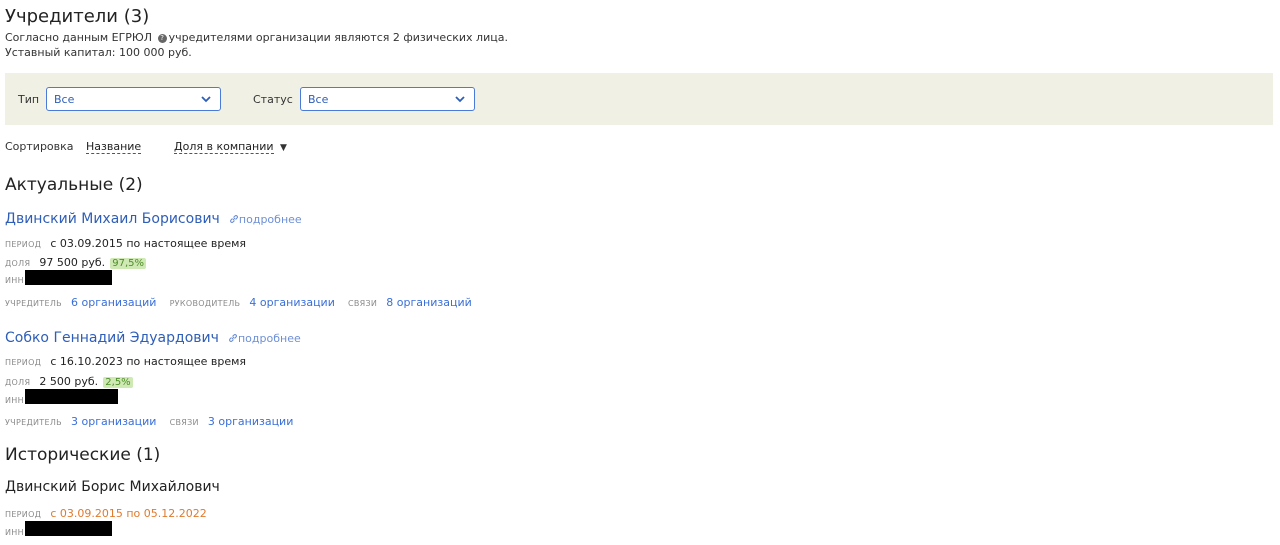 The height and width of the screenshot is (545, 1280). I want to click on director-label: руководитель, so click(205, 303).